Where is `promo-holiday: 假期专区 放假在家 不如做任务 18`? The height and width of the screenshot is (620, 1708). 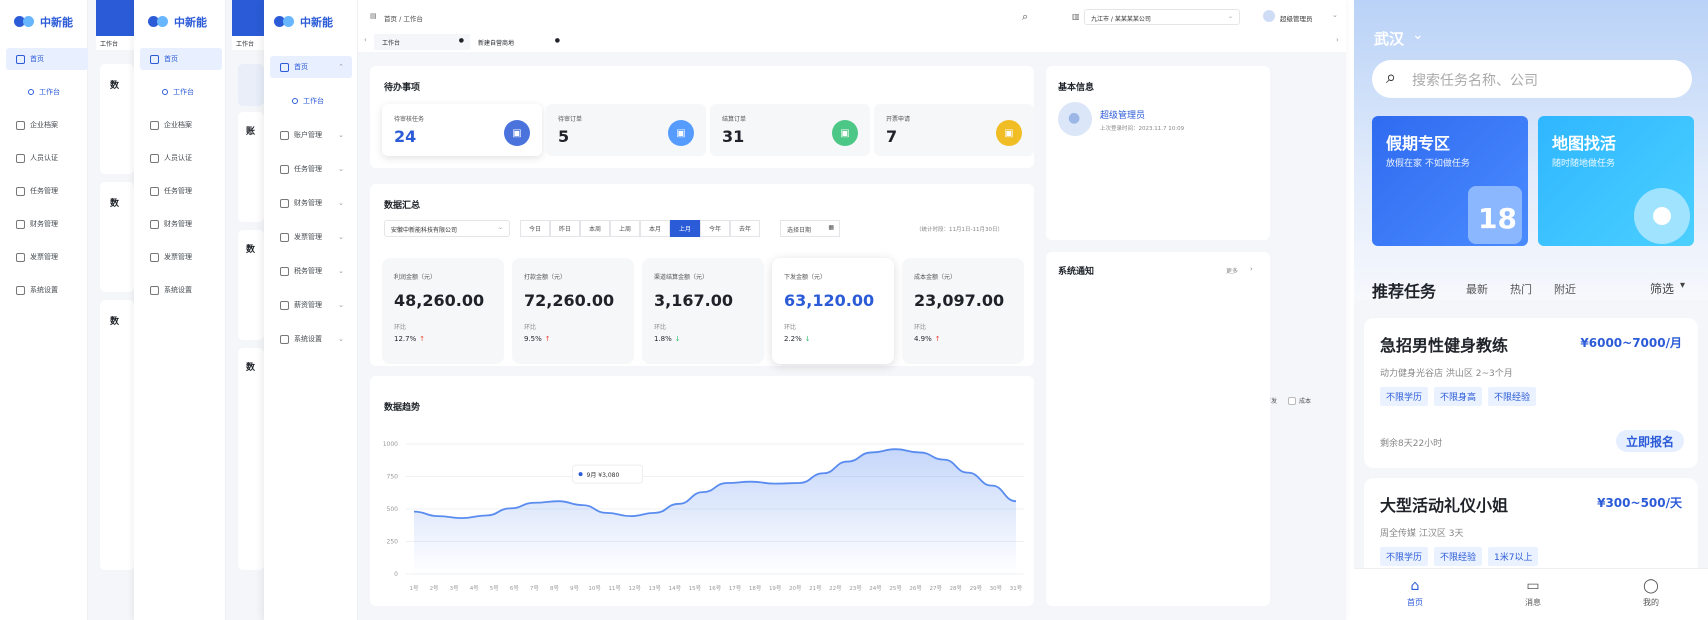
promo-holiday: 假期专区 放假在家 不如做任务 18 is located at coordinates (1450, 181).